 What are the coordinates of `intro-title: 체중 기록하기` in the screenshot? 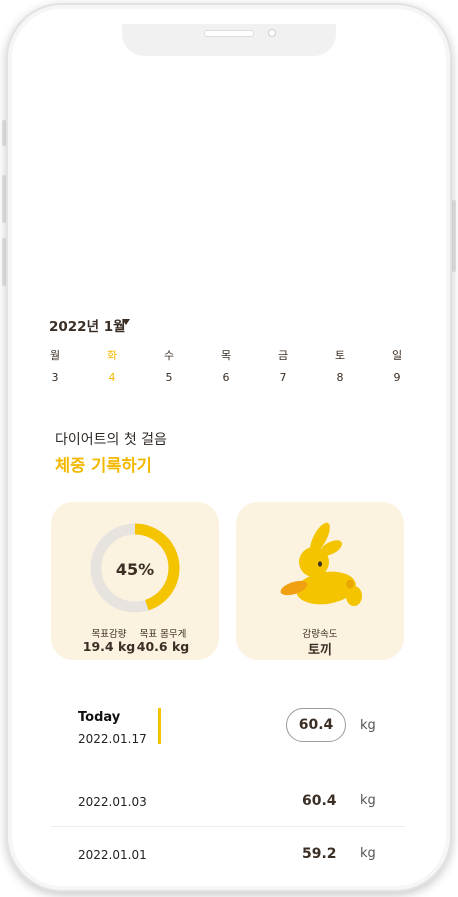 It's located at (103, 465).